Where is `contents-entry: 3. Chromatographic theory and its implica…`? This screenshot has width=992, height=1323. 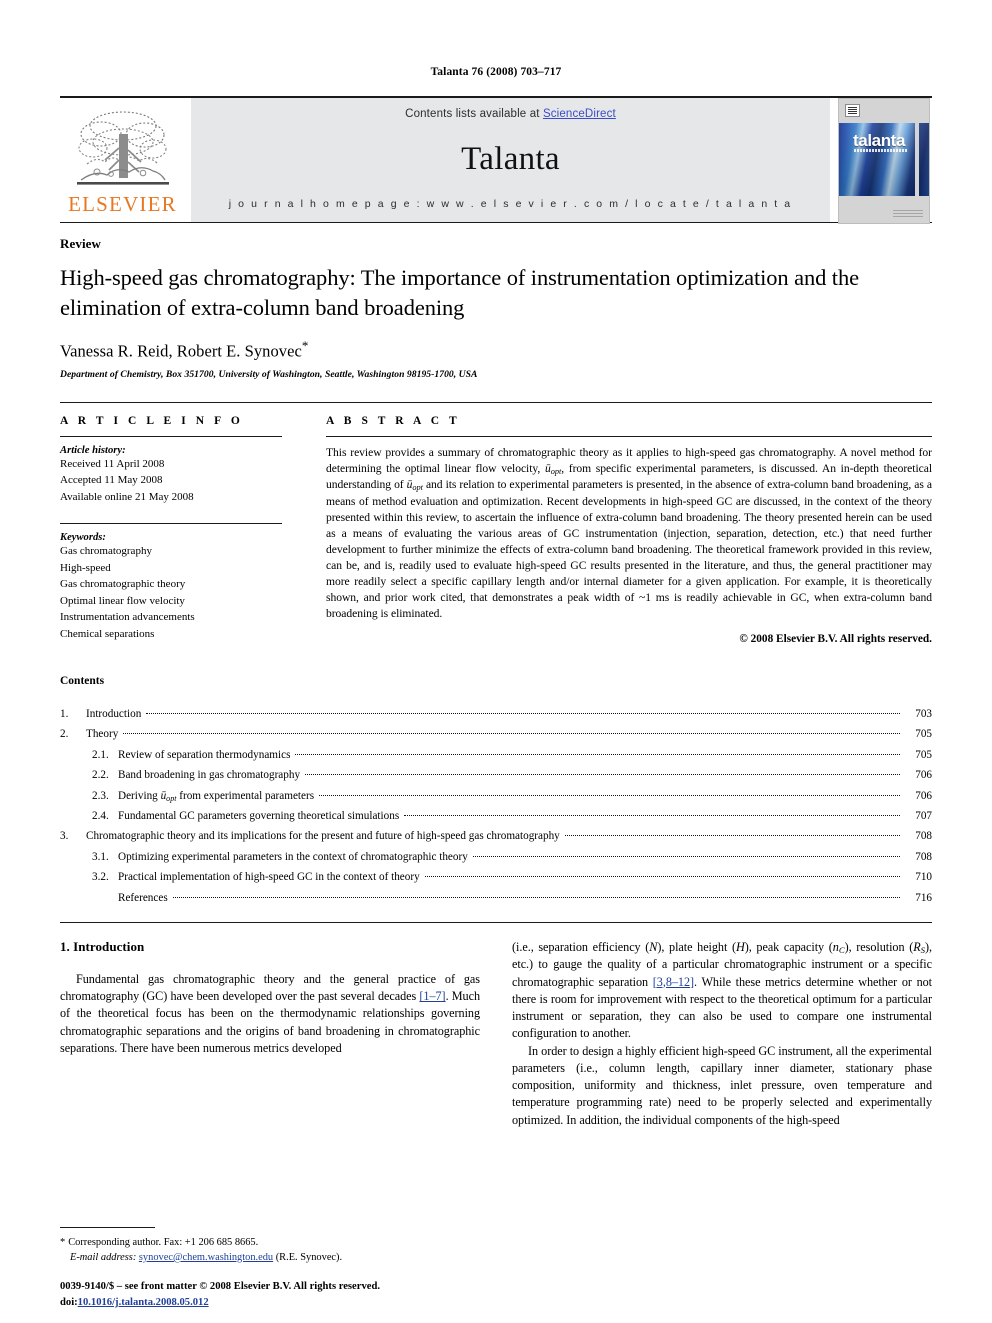
contents-entry: 3. Chromatographic theory and its implica… is located at coordinates (496, 836).